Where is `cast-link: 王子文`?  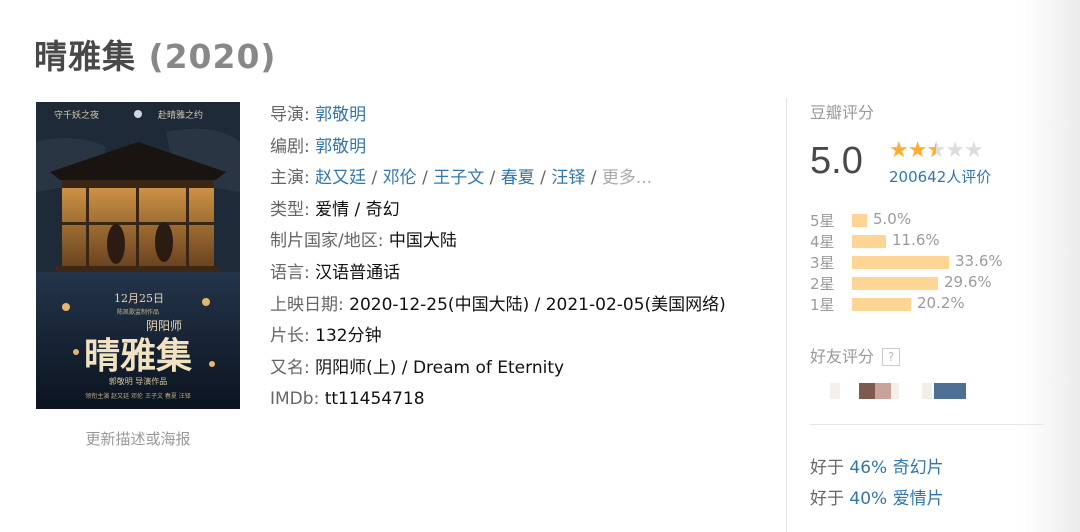
cast-link: 王子文 is located at coordinates (458, 178).